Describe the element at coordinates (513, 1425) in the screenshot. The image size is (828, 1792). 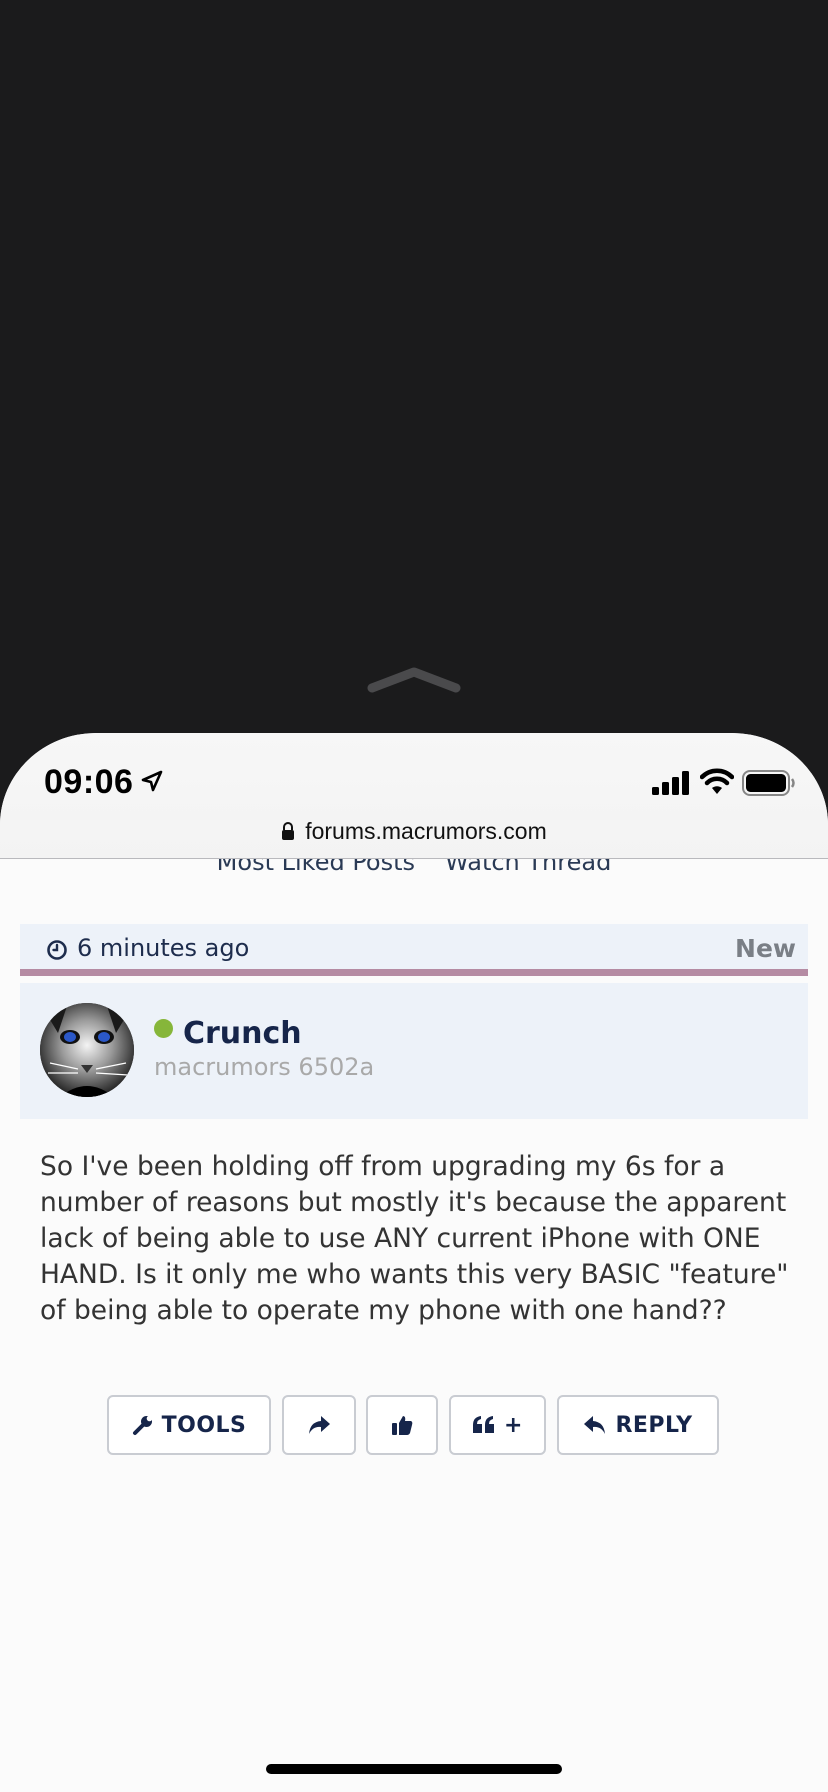
I see `multi-quote-label: +` at that location.